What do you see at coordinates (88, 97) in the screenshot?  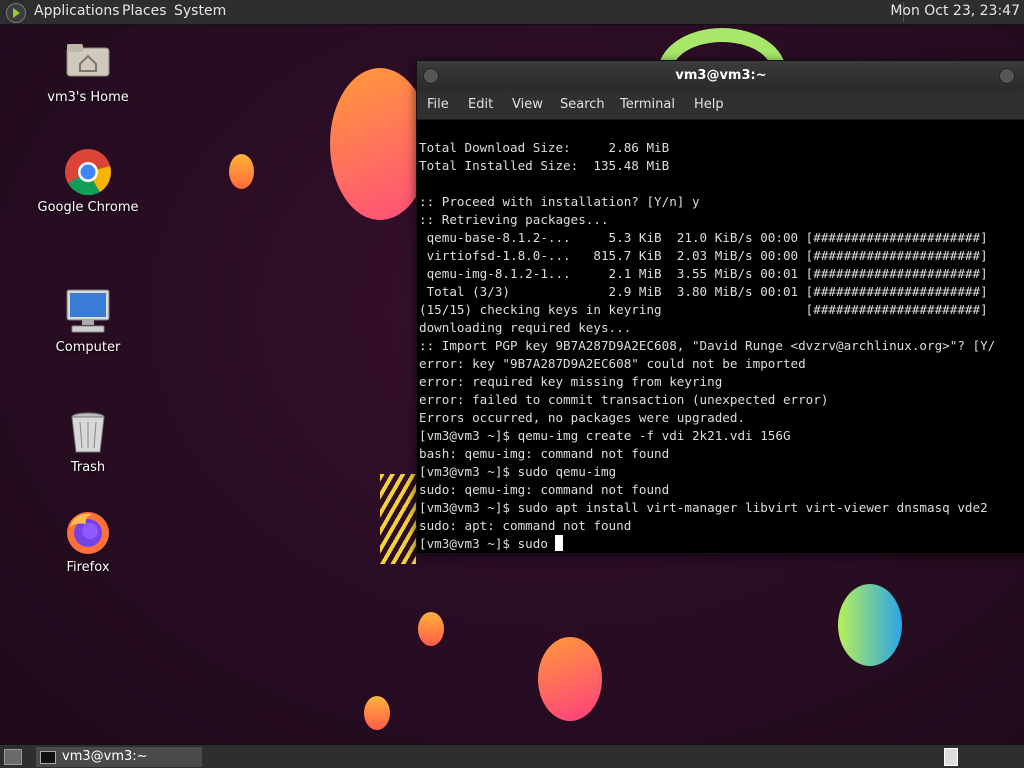 I see `desktop-icon-label: vm3's Home` at bounding box center [88, 97].